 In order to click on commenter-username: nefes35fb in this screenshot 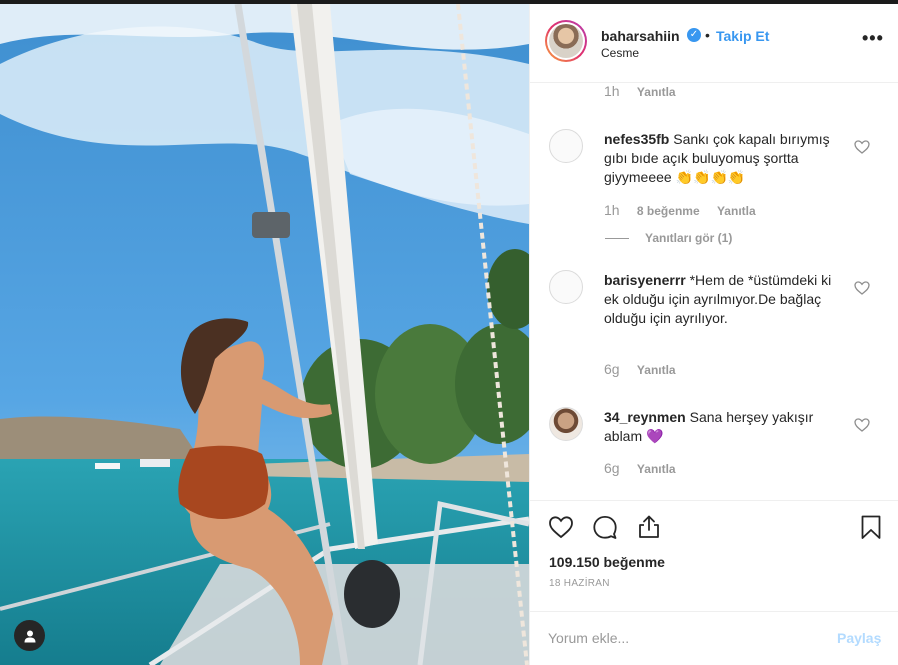, I will do `click(636, 139)`.